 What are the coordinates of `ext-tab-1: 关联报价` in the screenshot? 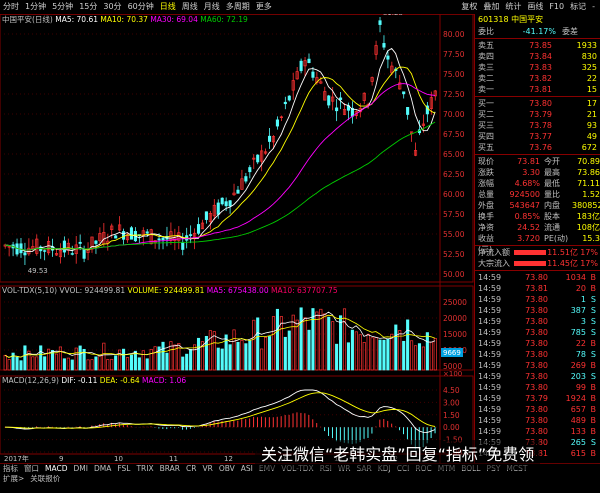 It's located at (45, 479).